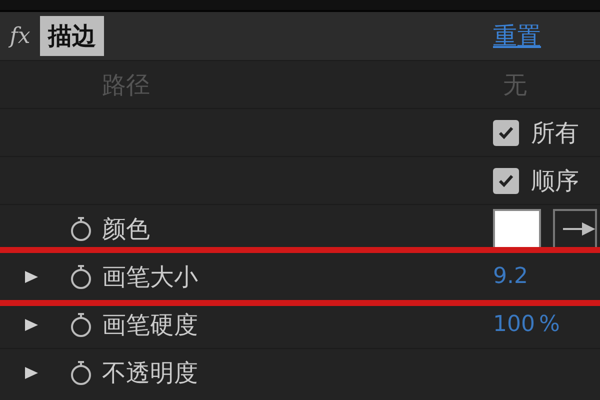 This screenshot has width=600, height=400. What do you see at coordinates (555, 181) in the screenshot?
I see `checkbox-label: 顺序` at bounding box center [555, 181].